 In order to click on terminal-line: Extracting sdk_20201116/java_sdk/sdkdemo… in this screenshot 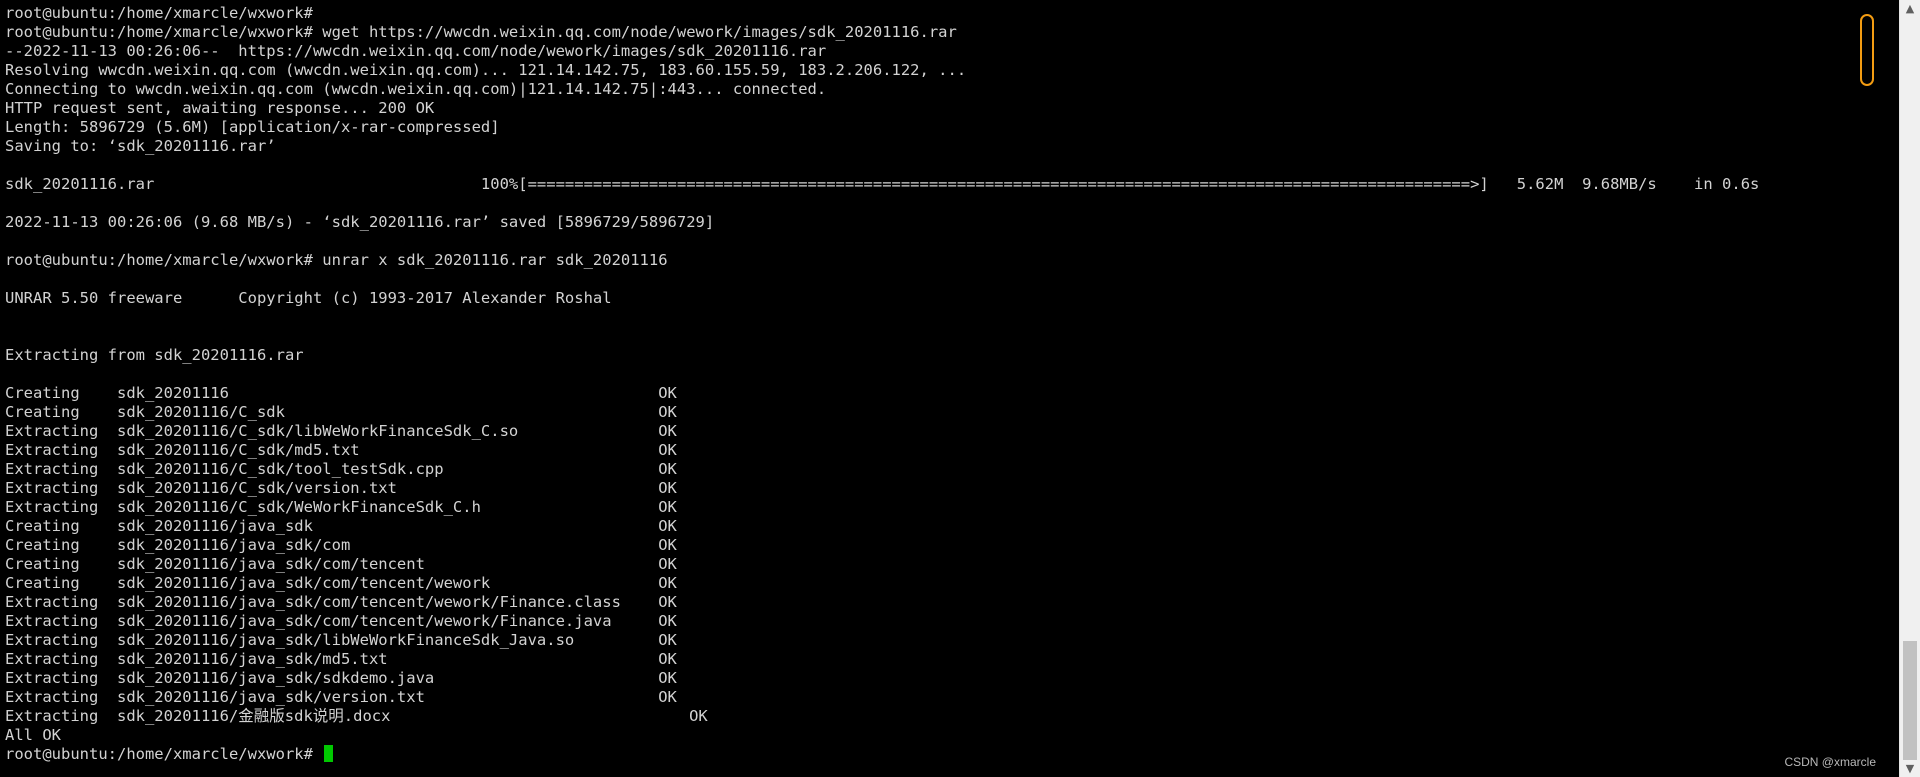, I will do `click(341, 678)`.